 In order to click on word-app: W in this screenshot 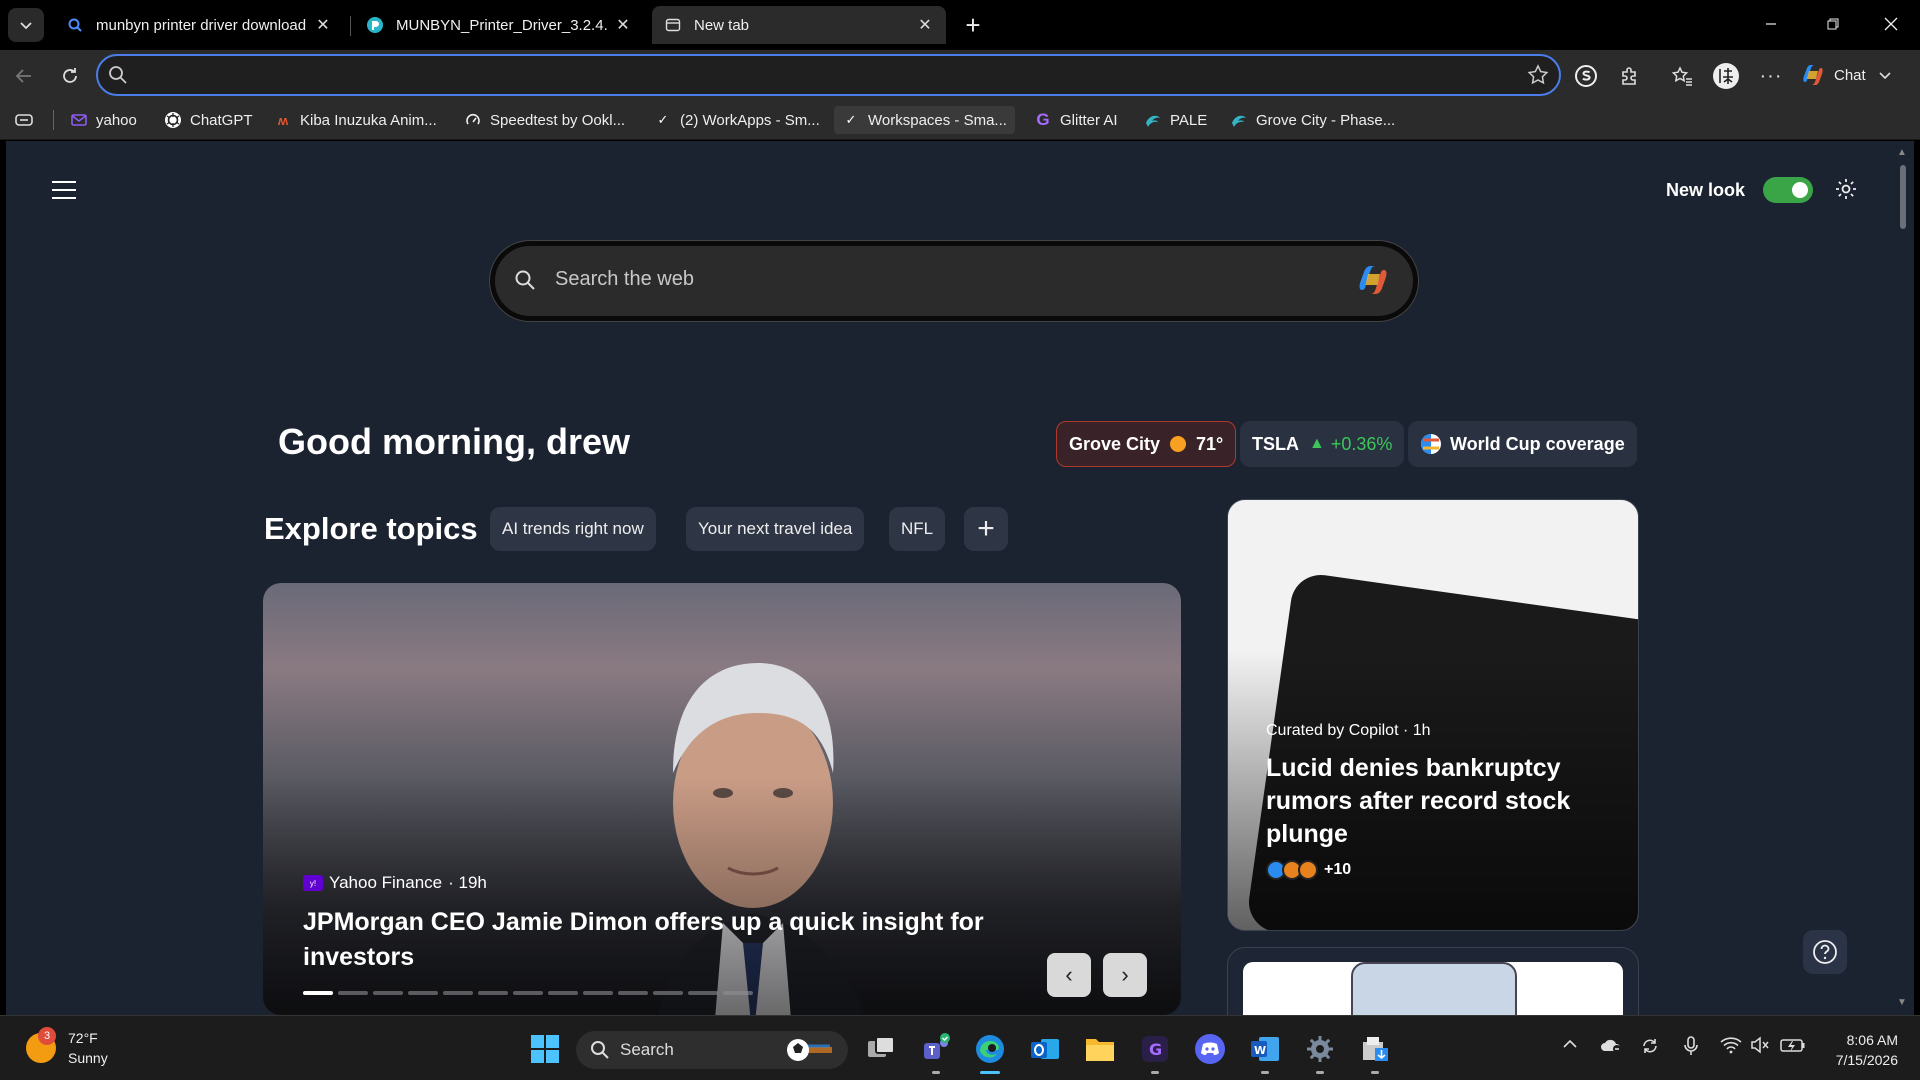, I will do `click(1265, 1052)`.